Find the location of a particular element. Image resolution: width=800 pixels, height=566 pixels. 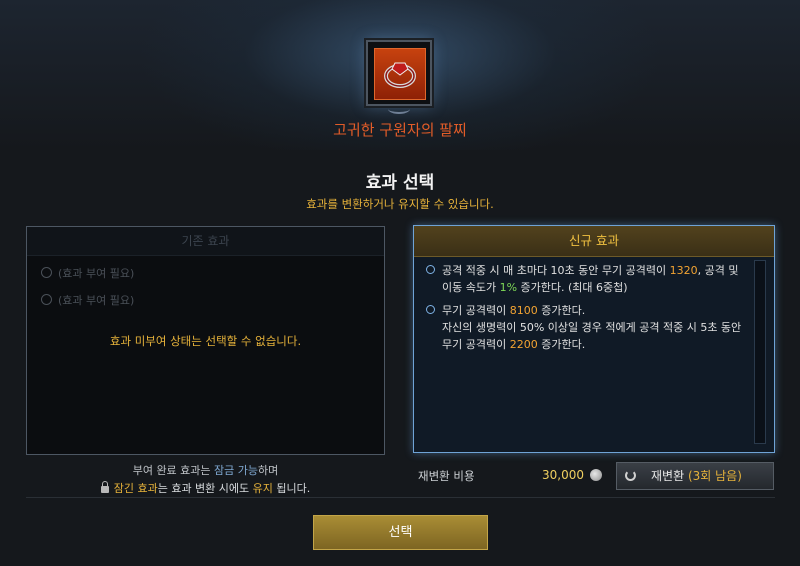

reroll-label: 재변환 (3회 남음) is located at coordinates (696, 476).